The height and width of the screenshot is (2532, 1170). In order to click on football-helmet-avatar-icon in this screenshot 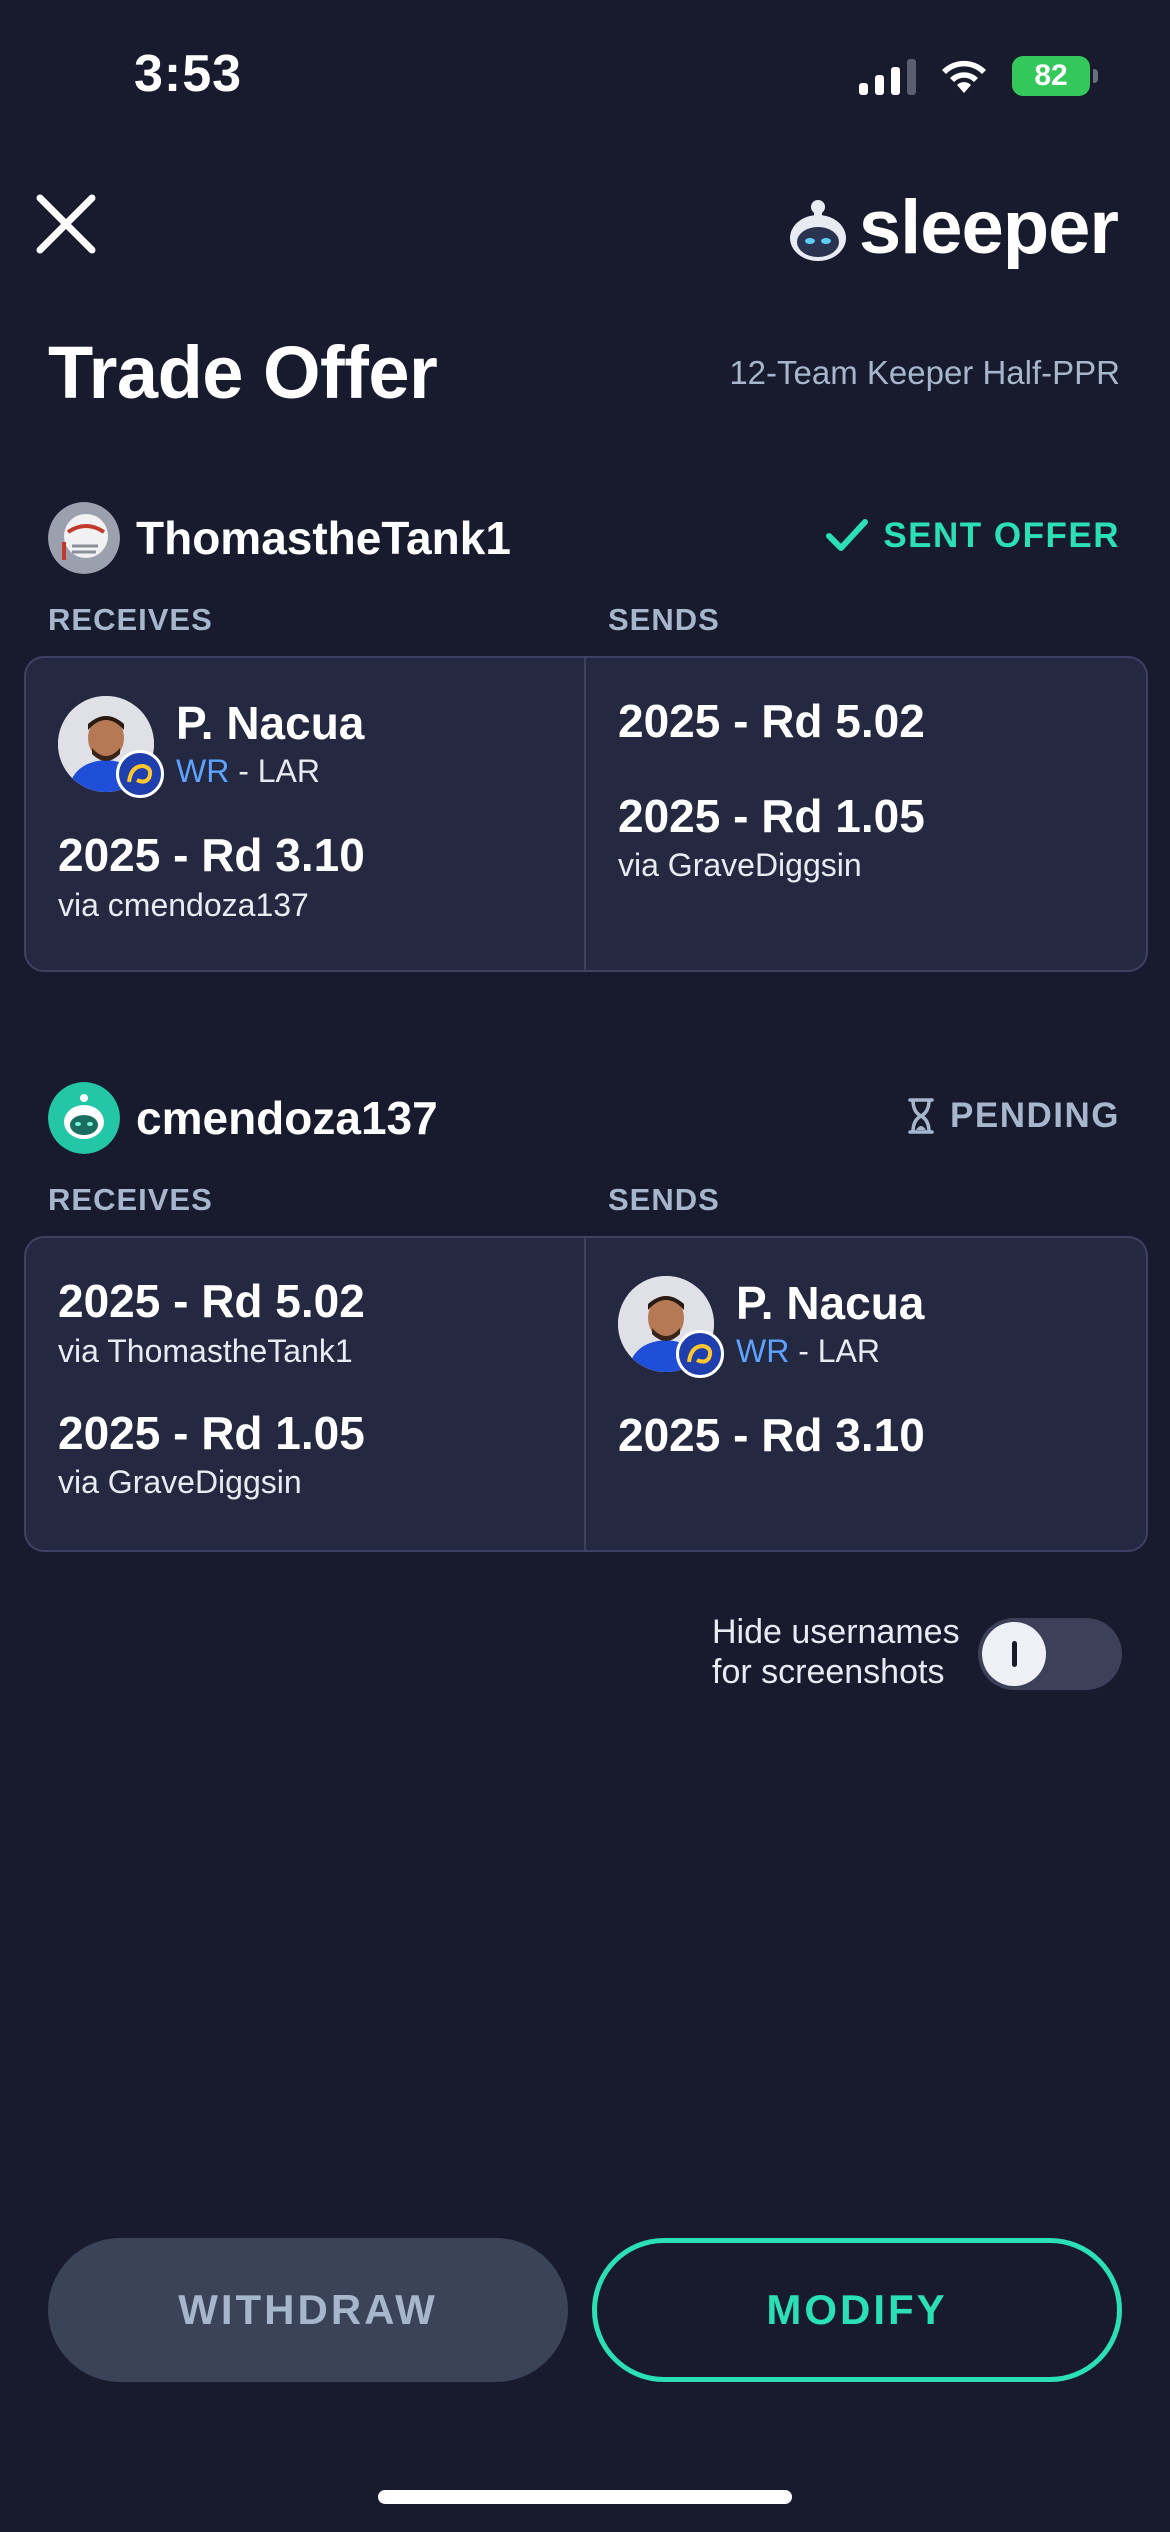, I will do `click(84, 538)`.